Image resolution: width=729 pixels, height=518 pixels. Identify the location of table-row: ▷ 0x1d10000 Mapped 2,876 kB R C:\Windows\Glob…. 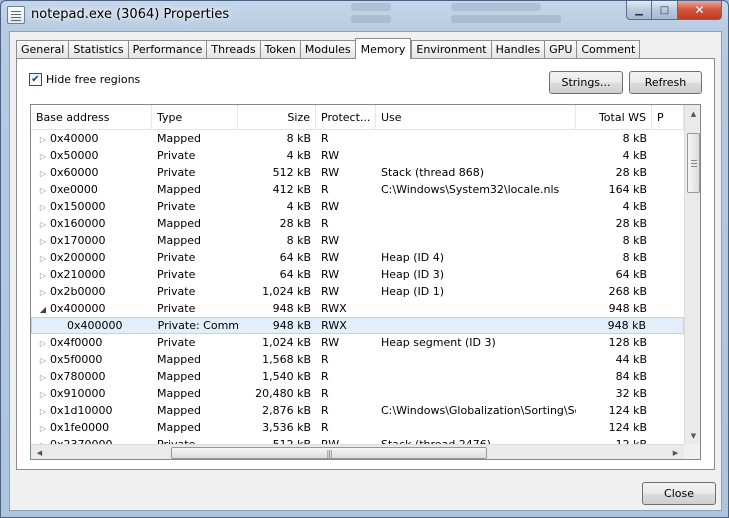
(357, 410).